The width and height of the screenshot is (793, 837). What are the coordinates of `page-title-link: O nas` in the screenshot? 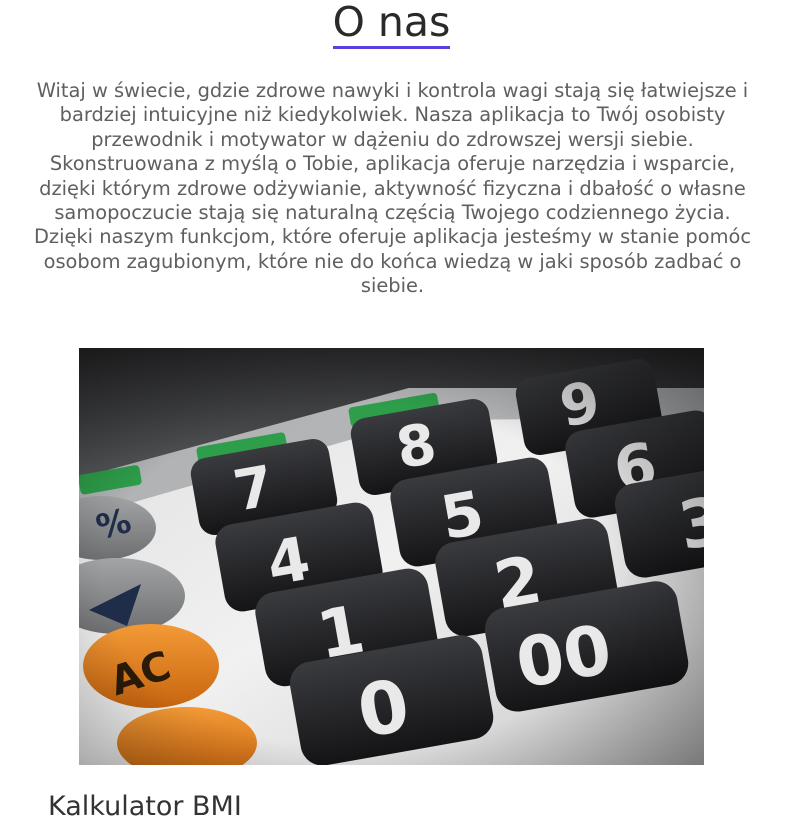 It's located at (391, 24).